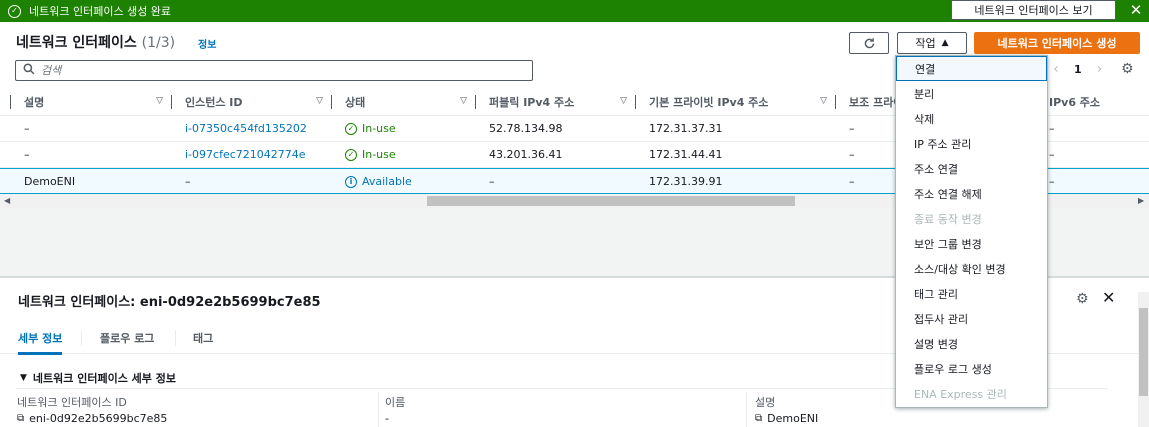 This screenshot has height=427, width=1149. I want to click on search-input, so click(281, 70).